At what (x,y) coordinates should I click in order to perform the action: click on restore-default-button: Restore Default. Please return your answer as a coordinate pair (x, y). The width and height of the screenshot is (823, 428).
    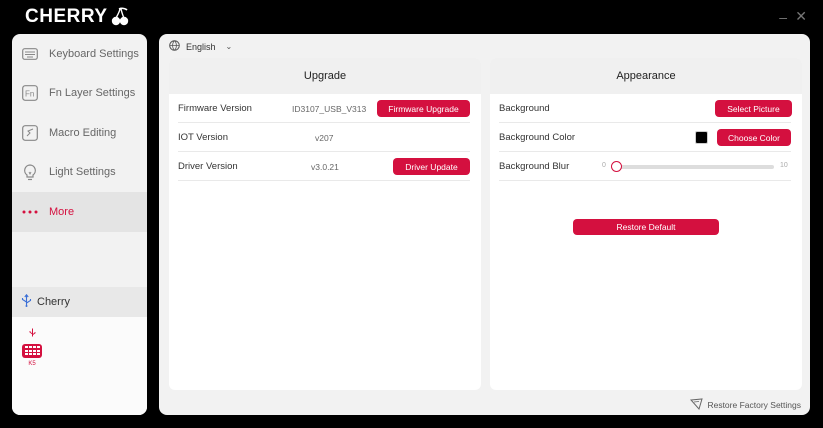
    Looking at the image, I should click on (646, 227).